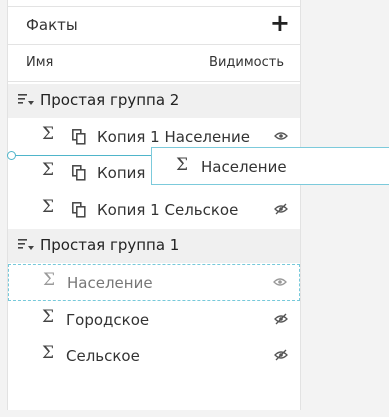 This screenshot has width=389, height=417. What do you see at coordinates (244, 167) in the screenshot?
I see `dragged-item-label: Население` at bounding box center [244, 167].